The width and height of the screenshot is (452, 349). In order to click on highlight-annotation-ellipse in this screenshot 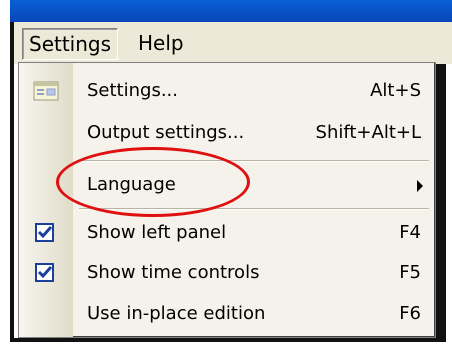, I will do `click(153, 182)`.